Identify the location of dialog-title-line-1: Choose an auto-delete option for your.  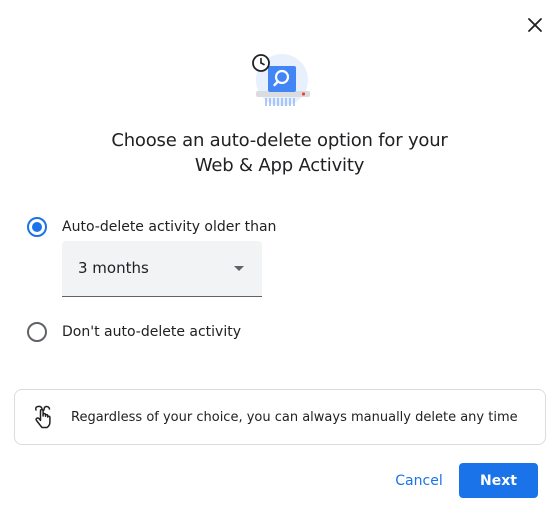
(279, 140).